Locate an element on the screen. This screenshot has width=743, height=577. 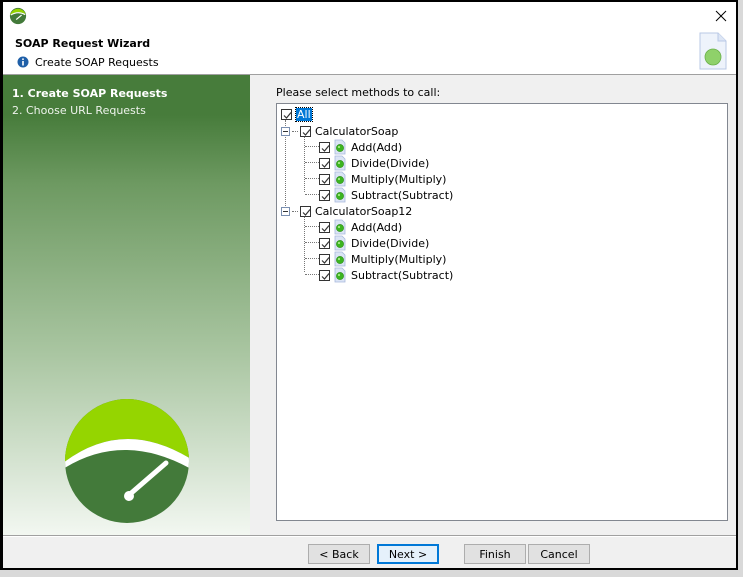
wizard-header: SOAP Request Wizard Create SOAP Requests is located at coordinates (369, 53).